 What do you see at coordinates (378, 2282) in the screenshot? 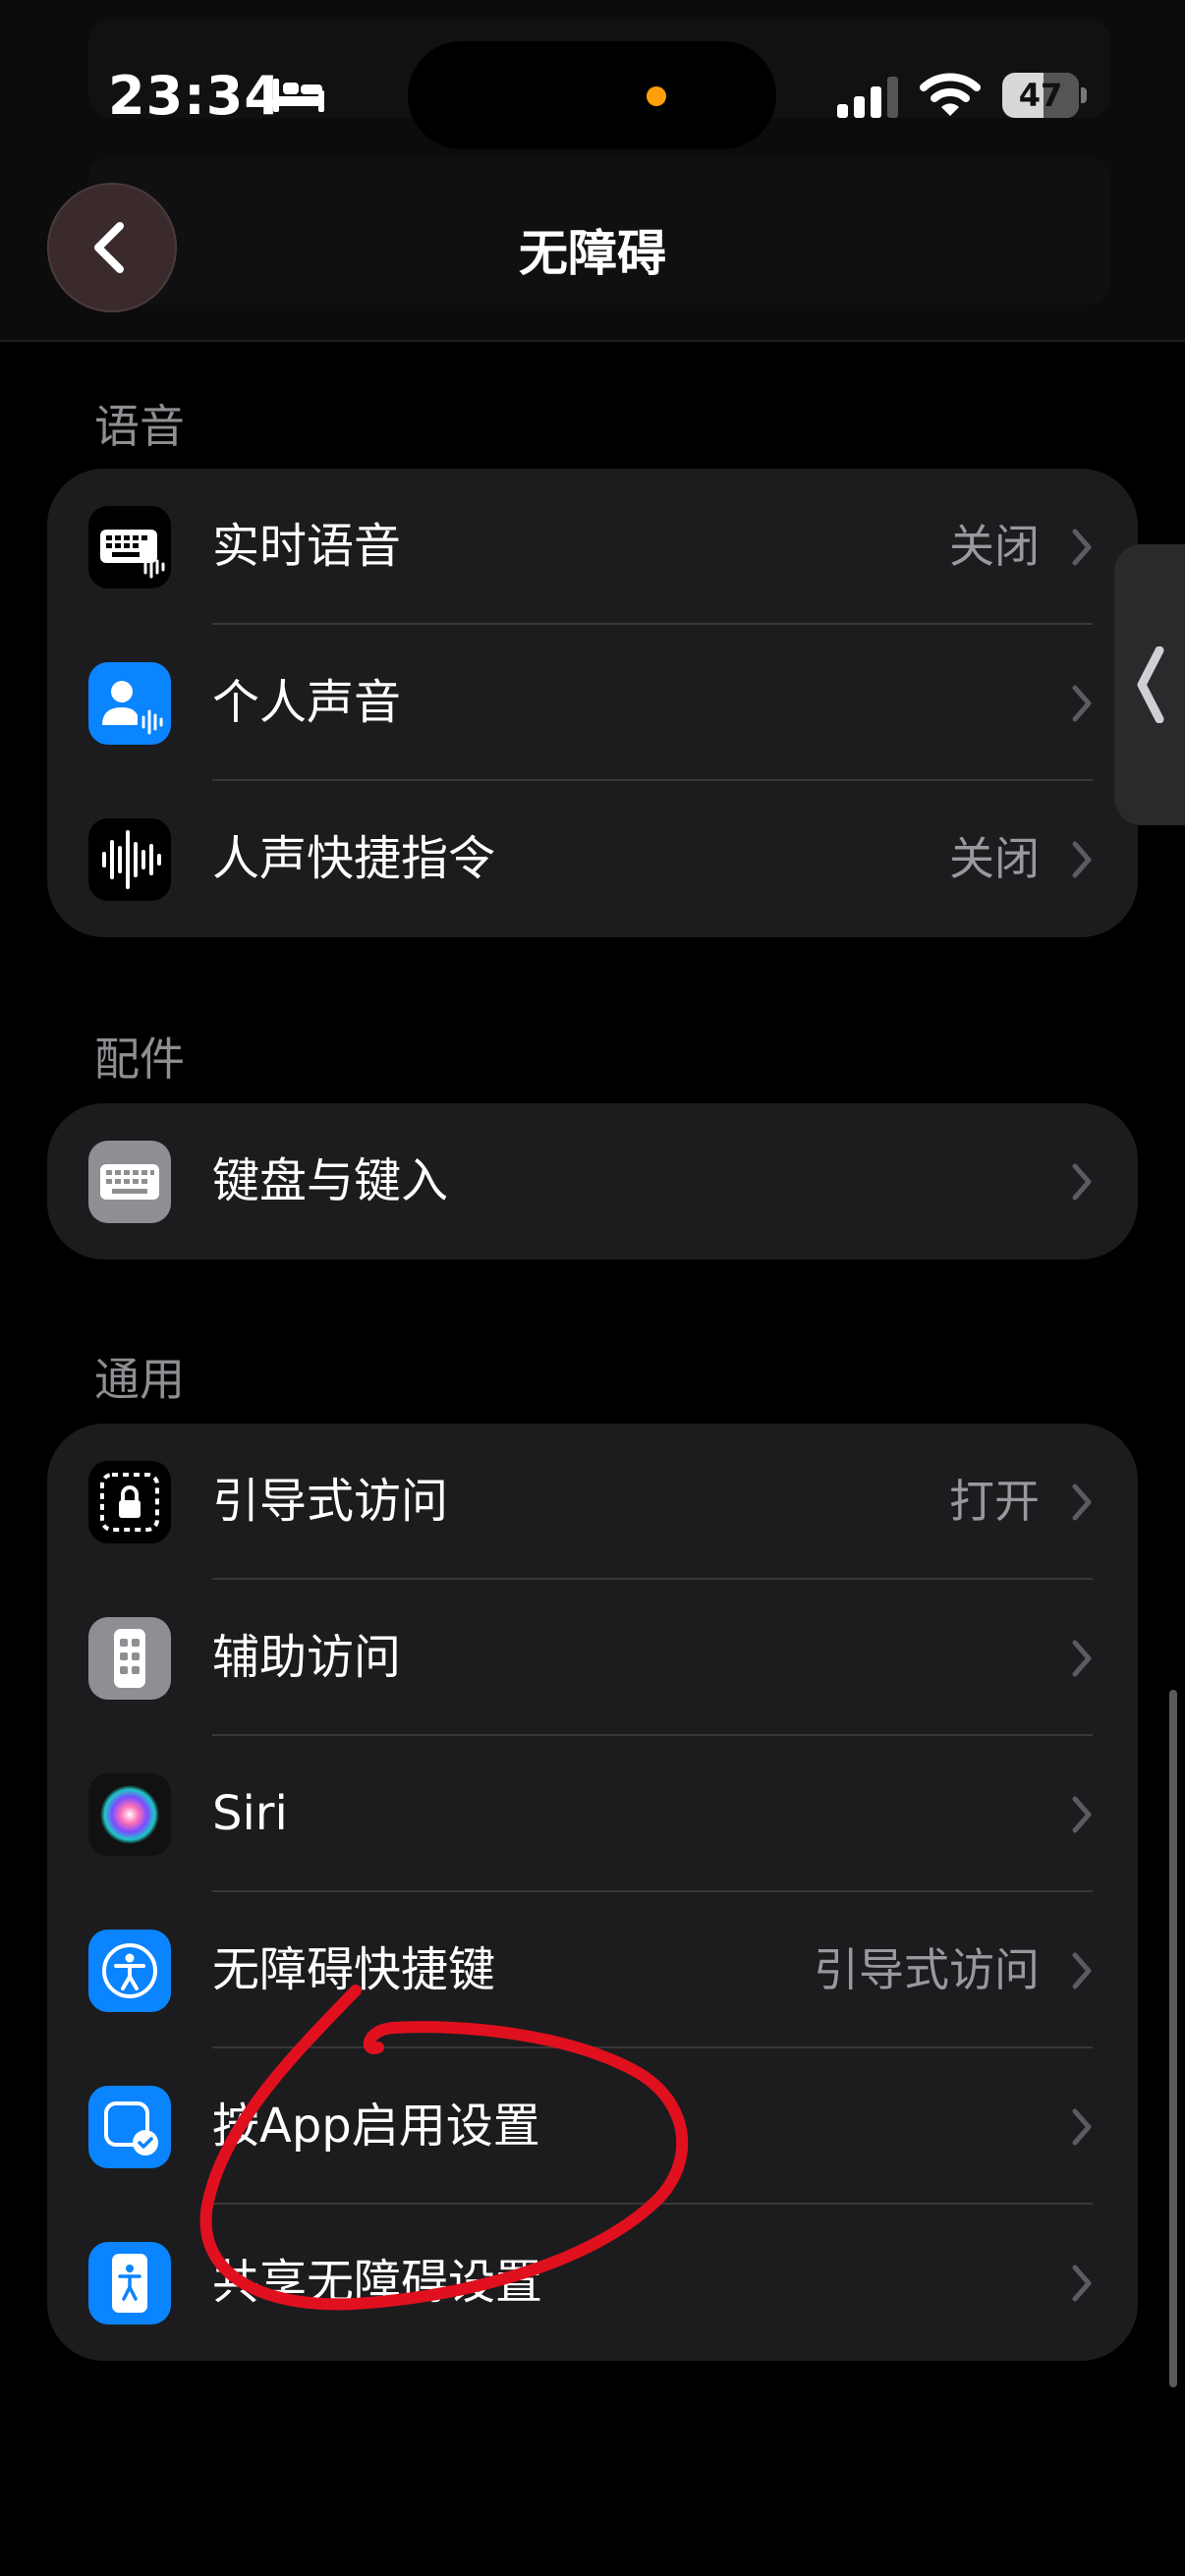
I see `row-label: 共享无障碍设置` at bounding box center [378, 2282].